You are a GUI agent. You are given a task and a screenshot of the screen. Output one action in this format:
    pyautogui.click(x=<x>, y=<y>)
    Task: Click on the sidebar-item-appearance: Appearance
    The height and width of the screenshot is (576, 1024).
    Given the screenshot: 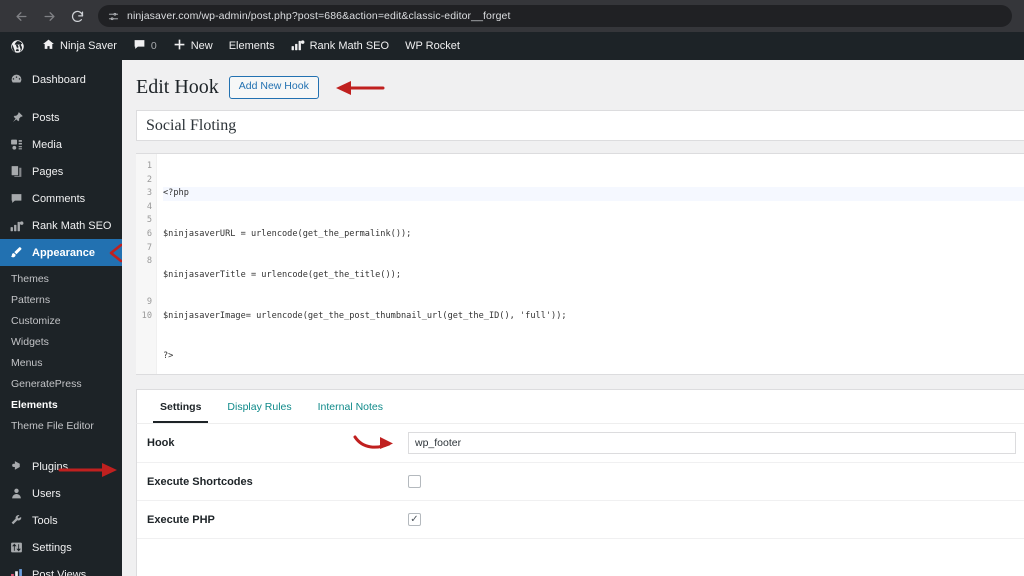 What is the action you would take?
    pyautogui.click(x=61, y=252)
    